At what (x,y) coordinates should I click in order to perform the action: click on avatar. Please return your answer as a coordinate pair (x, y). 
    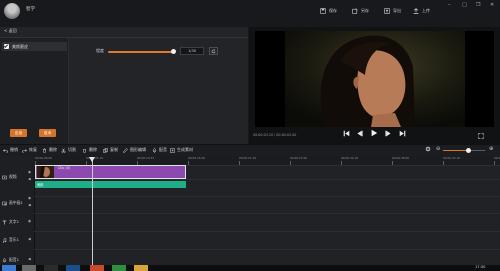
    Looking at the image, I should click on (12, 11).